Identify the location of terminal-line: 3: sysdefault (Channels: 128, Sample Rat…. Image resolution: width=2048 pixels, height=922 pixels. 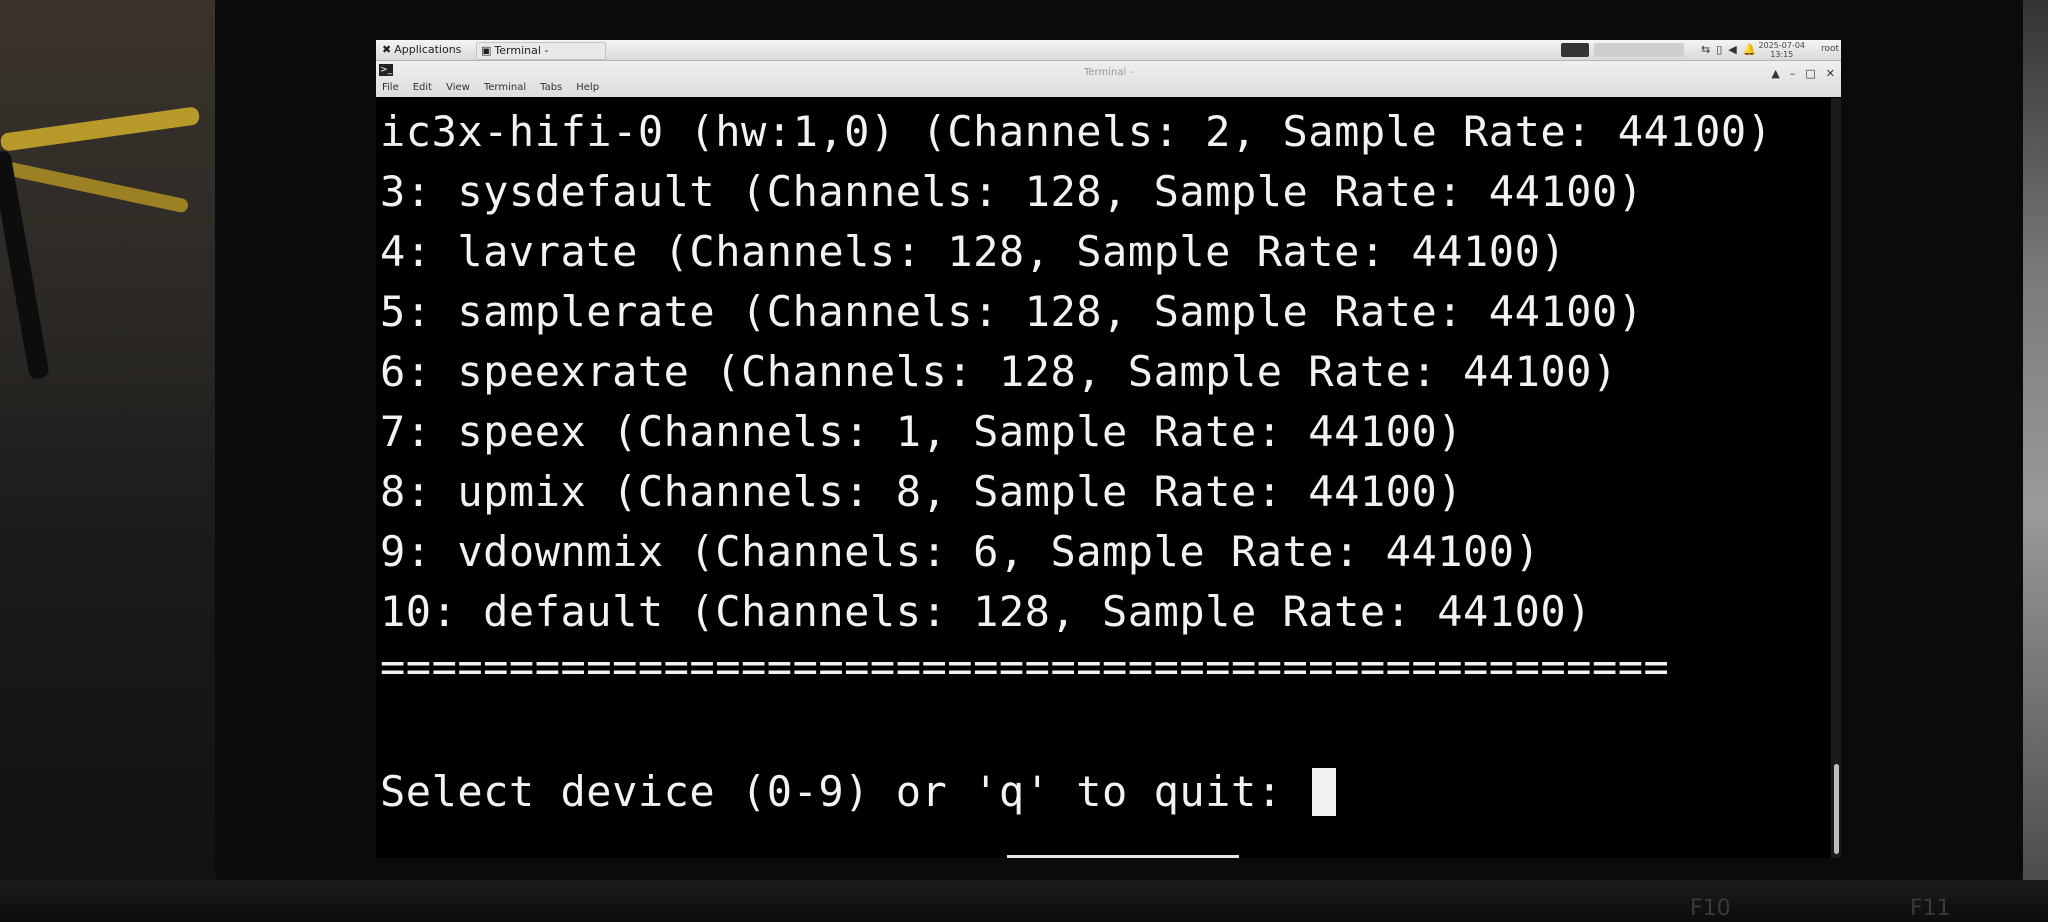
(1012, 191).